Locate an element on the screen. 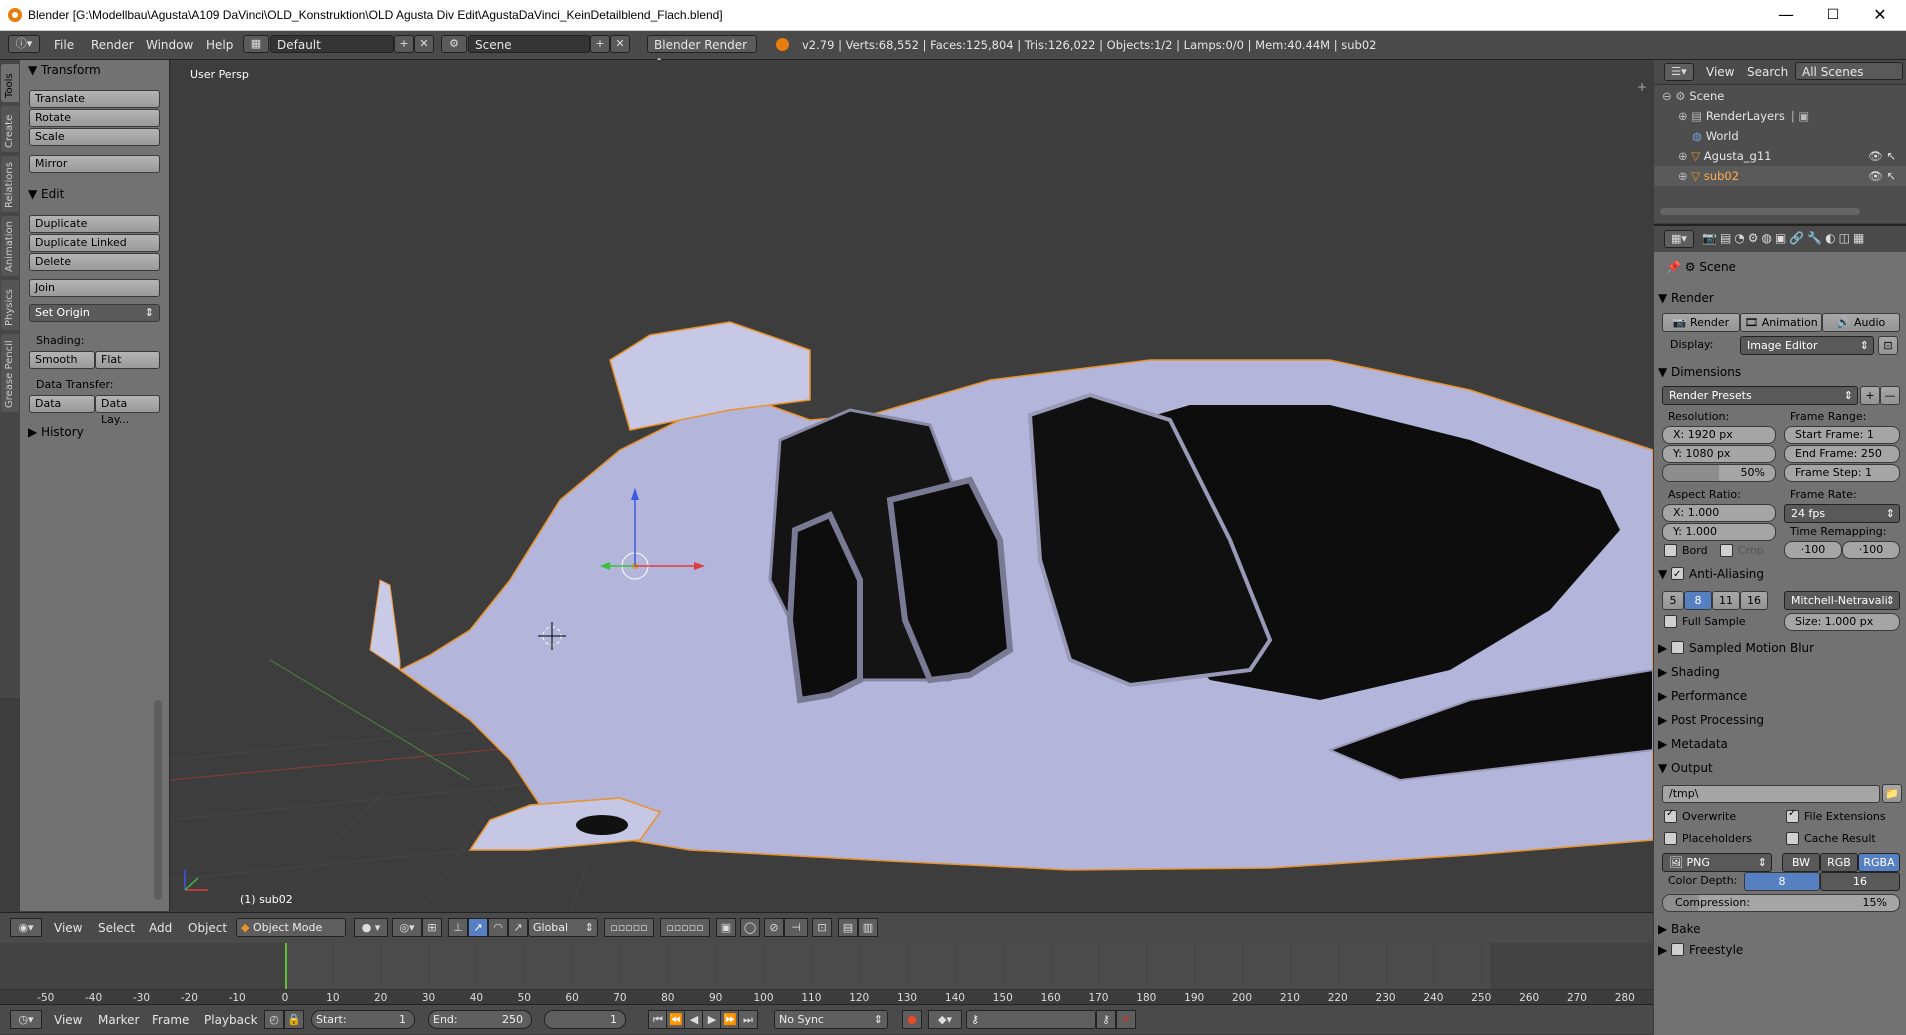 The width and height of the screenshot is (1906, 1035). aa-samples-16: 16 is located at coordinates (1754, 600).